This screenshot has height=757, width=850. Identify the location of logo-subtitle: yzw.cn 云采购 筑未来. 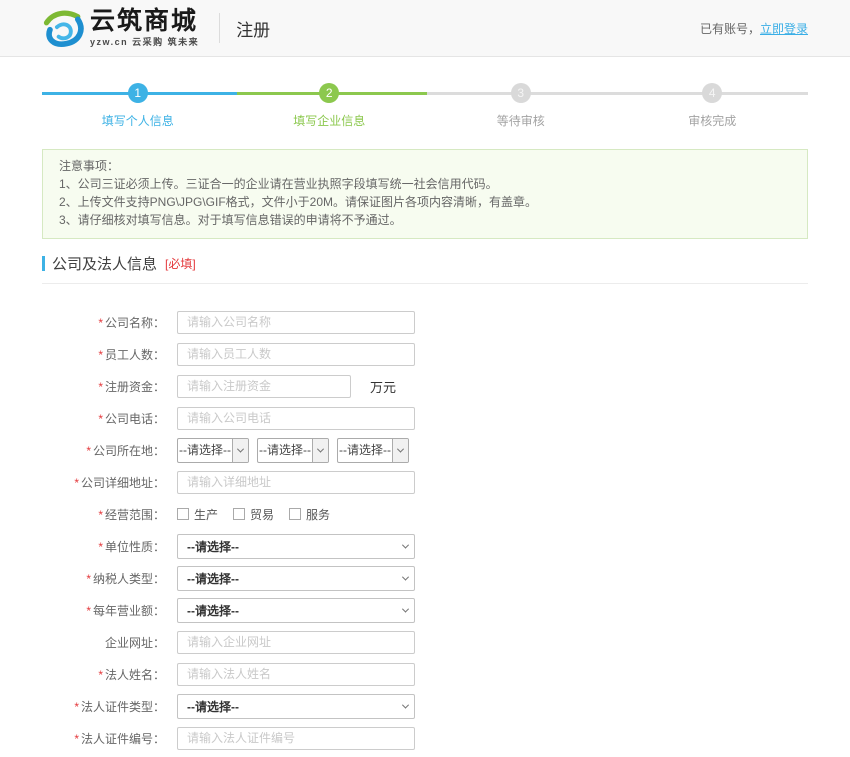
(145, 41).